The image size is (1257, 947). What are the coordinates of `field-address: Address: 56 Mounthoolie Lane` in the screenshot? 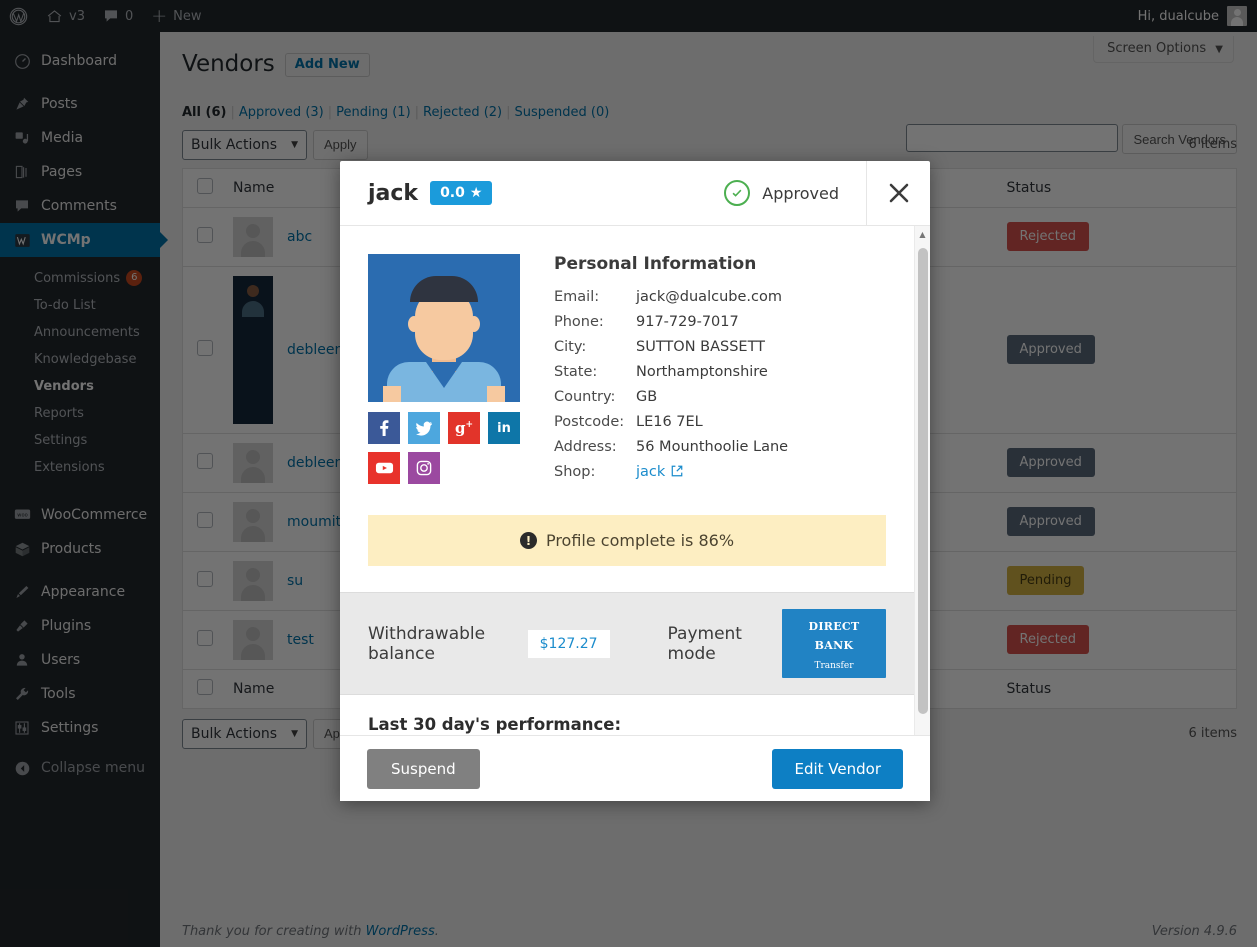 It's located at (734, 447).